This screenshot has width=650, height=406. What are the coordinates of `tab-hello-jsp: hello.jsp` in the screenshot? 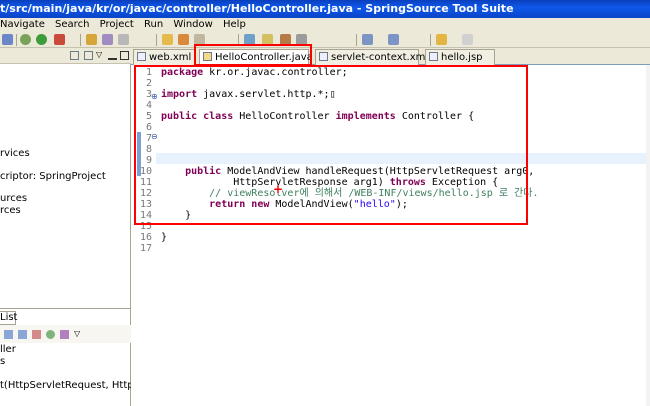 It's located at (460, 57).